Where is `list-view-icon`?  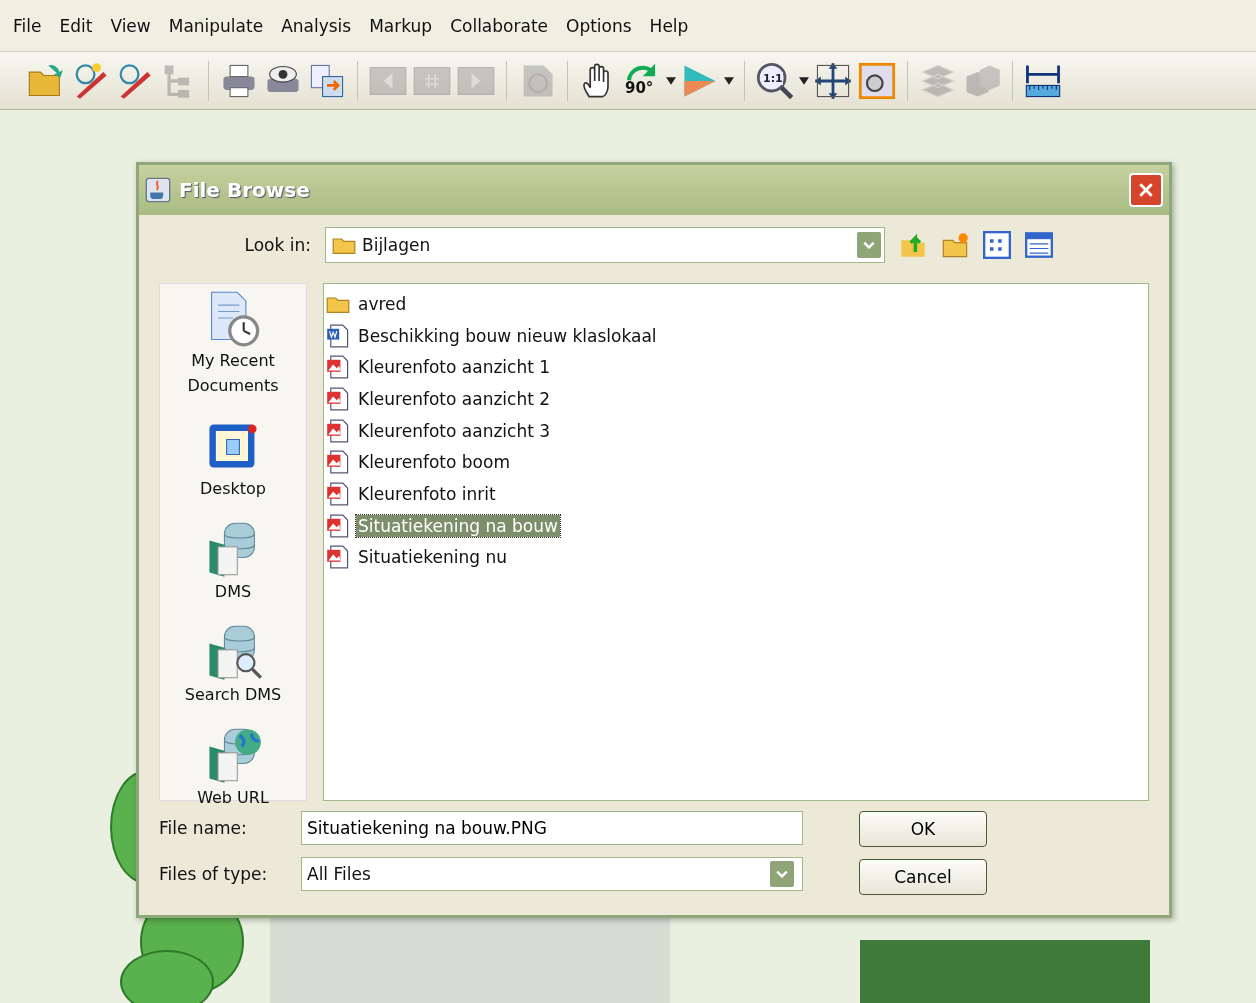
list-view-icon is located at coordinates (997, 245).